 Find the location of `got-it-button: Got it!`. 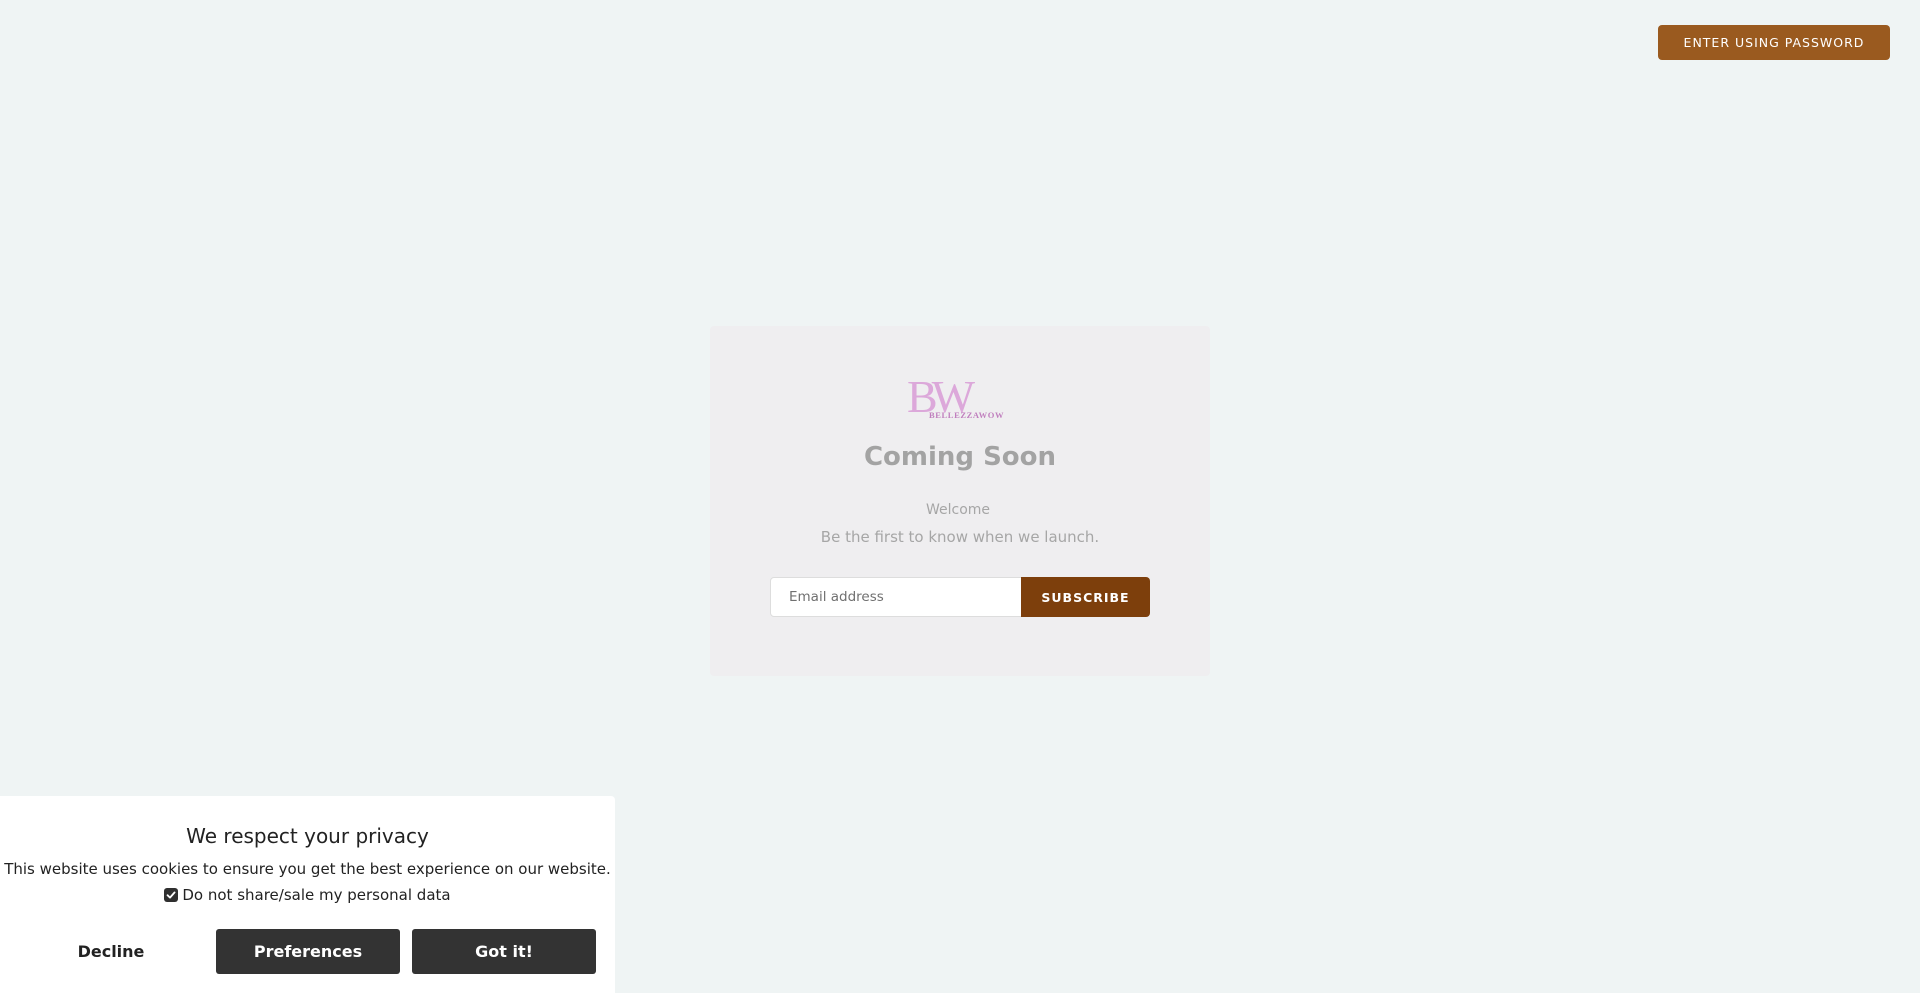

got-it-button: Got it! is located at coordinates (504, 951).